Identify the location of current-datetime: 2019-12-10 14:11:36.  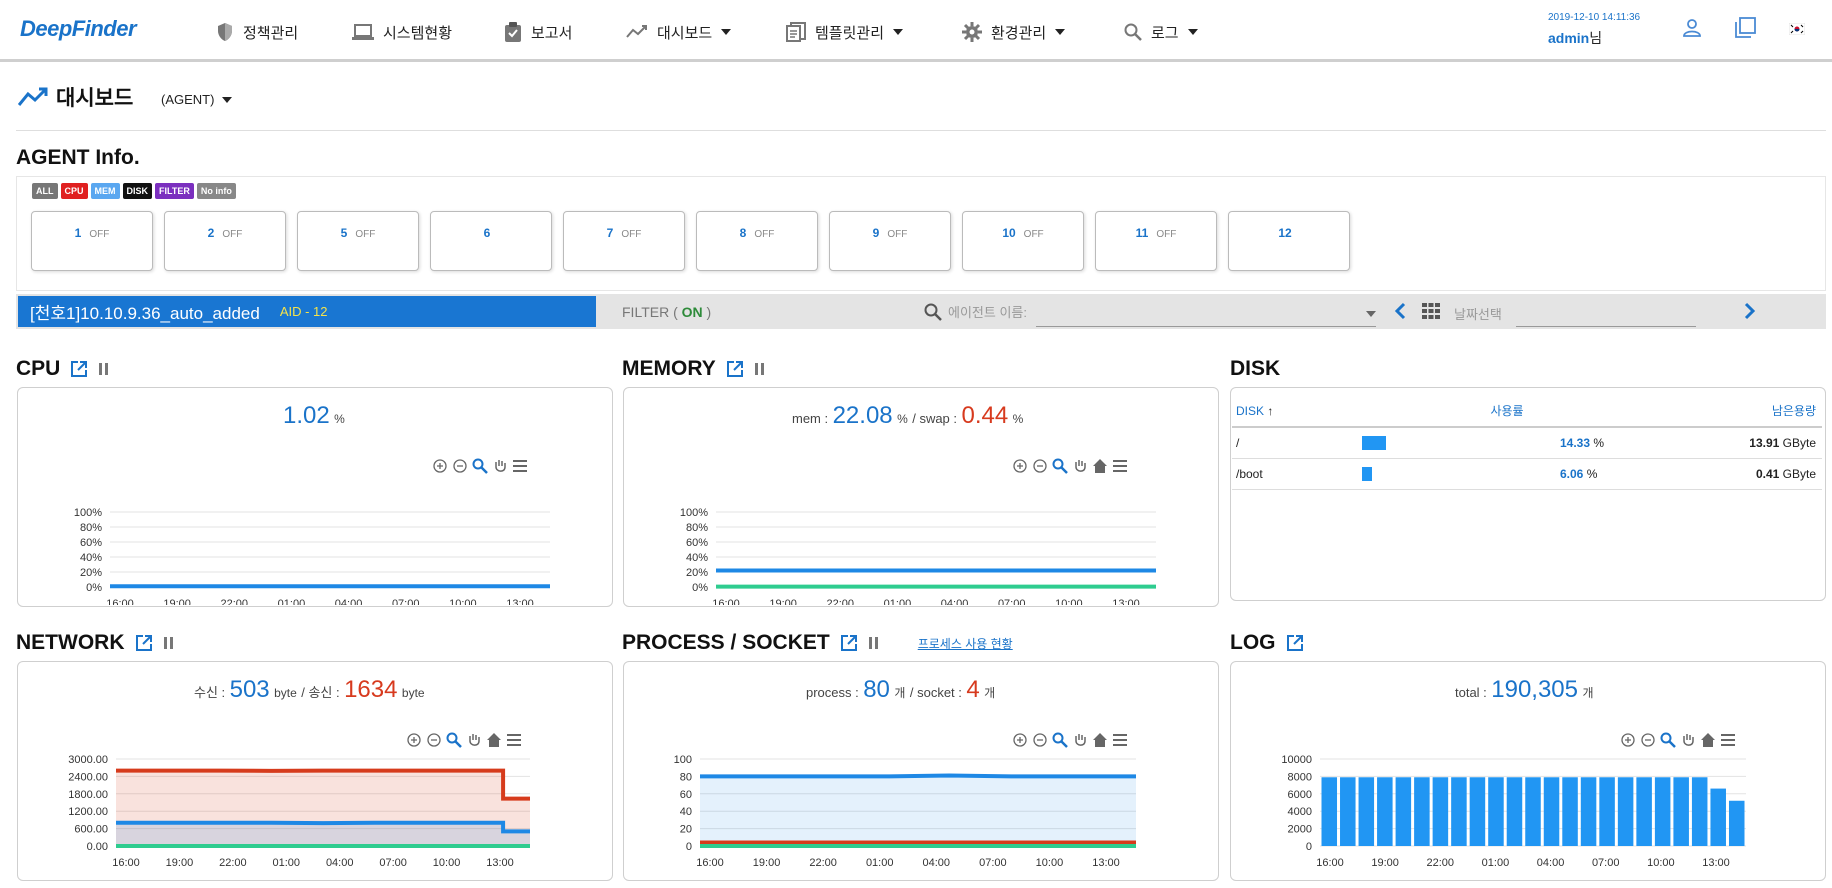
(1594, 17).